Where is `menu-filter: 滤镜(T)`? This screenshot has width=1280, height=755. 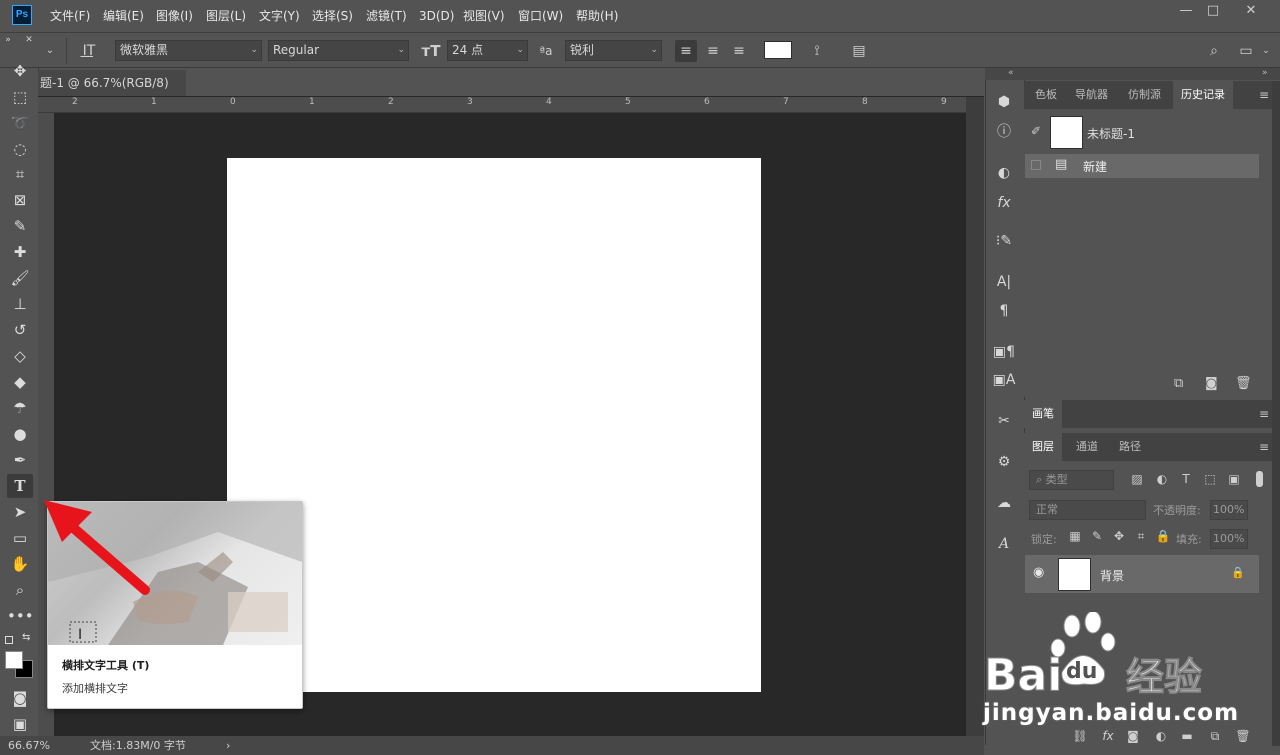 menu-filter: 滤镜(T) is located at coordinates (386, 16).